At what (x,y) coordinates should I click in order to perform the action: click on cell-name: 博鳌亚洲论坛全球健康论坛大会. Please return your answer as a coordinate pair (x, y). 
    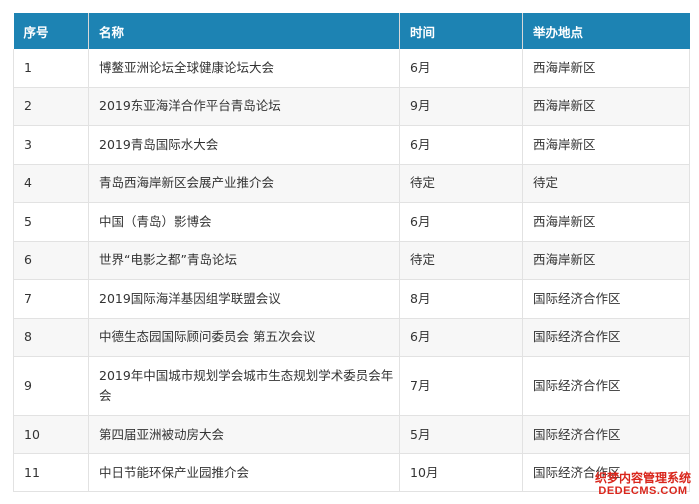
    Looking at the image, I should click on (244, 68).